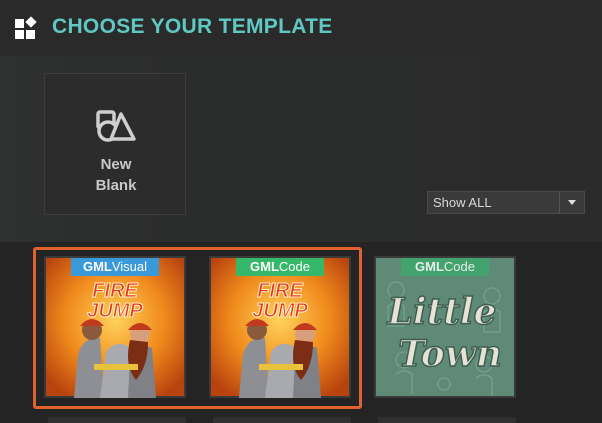  Describe the element at coordinates (115, 327) in the screenshot. I see `template-fire-jump-visual: GMLVisual FIRE JUMP` at that location.